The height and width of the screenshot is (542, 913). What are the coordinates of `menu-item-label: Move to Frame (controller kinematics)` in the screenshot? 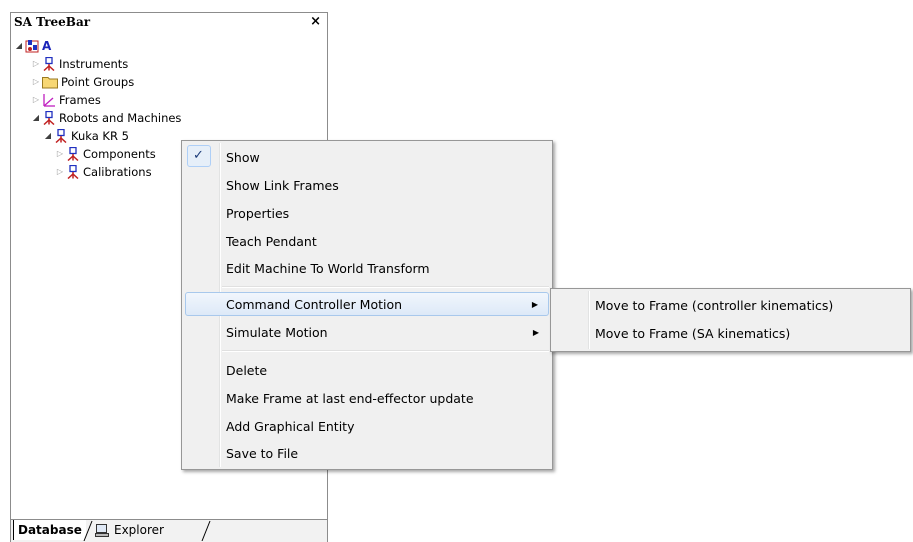 It's located at (714, 305).